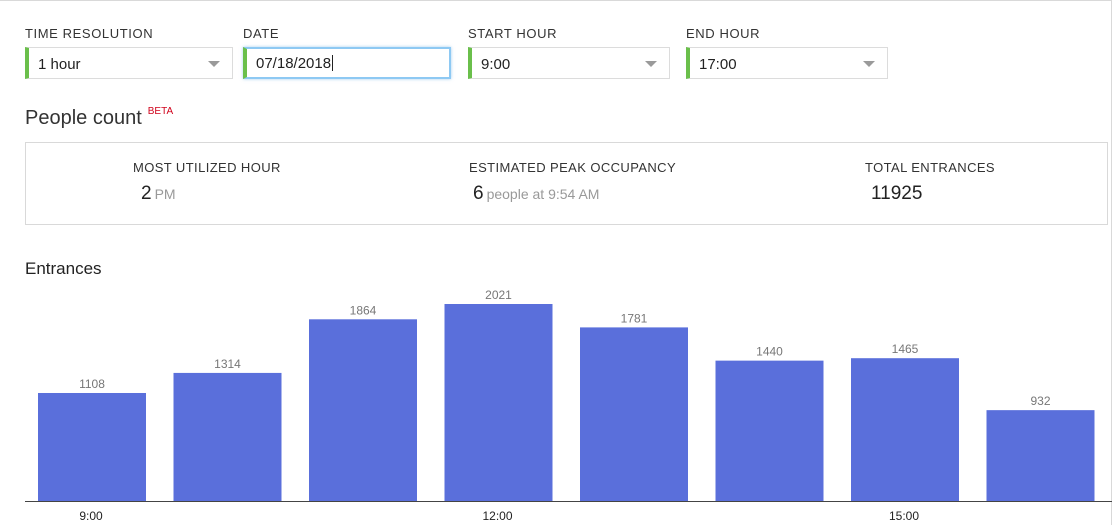 The image size is (1112, 525). Describe the element at coordinates (363, 410) in the screenshot. I see `bar-11:00` at that location.